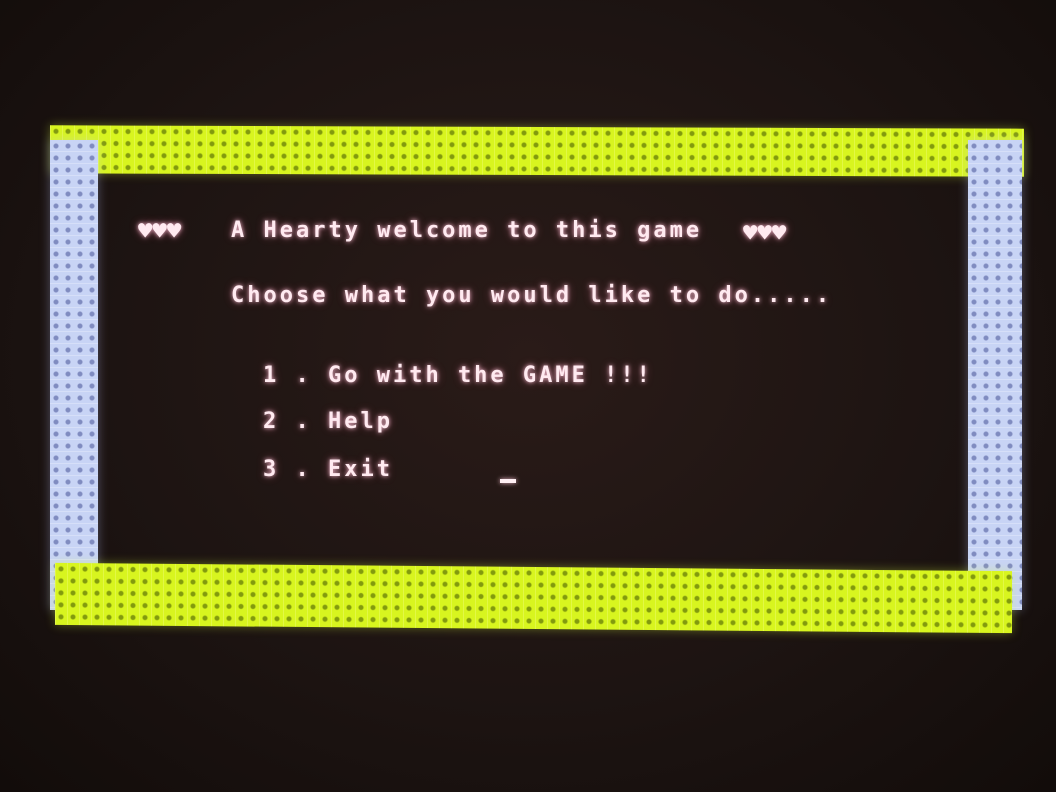 The height and width of the screenshot is (792, 1056). I want to click on menu-option-help: 2 . Help, so click(328, 421).